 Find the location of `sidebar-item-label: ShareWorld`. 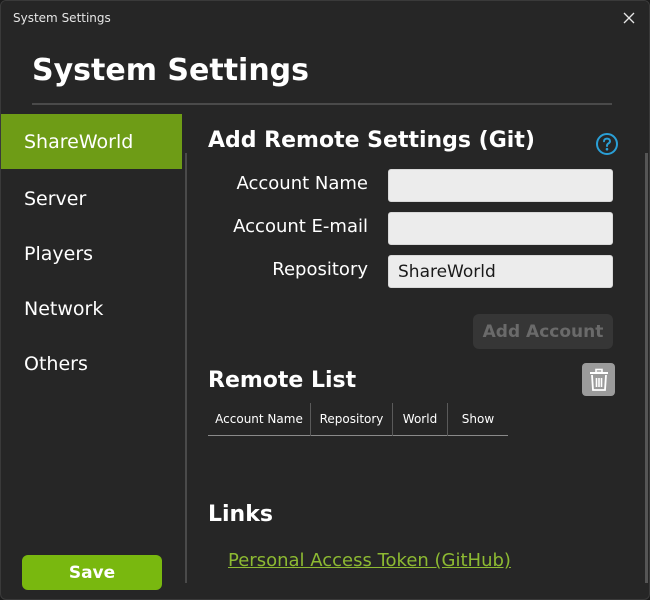

sidebar-item-label: ShareWorld is located at coordinates (79, 141).